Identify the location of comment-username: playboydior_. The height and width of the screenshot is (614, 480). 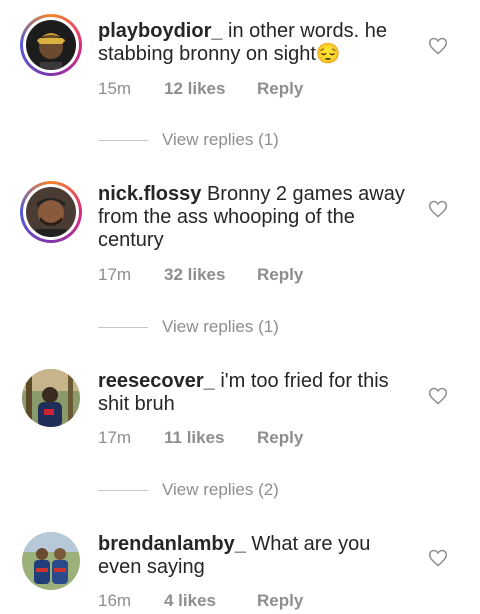
(160, 31).